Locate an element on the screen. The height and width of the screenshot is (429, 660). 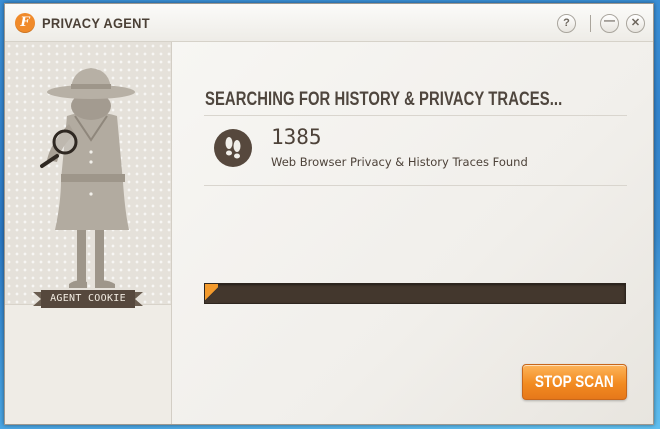
heading-divider is located at coordinates (415, 115).